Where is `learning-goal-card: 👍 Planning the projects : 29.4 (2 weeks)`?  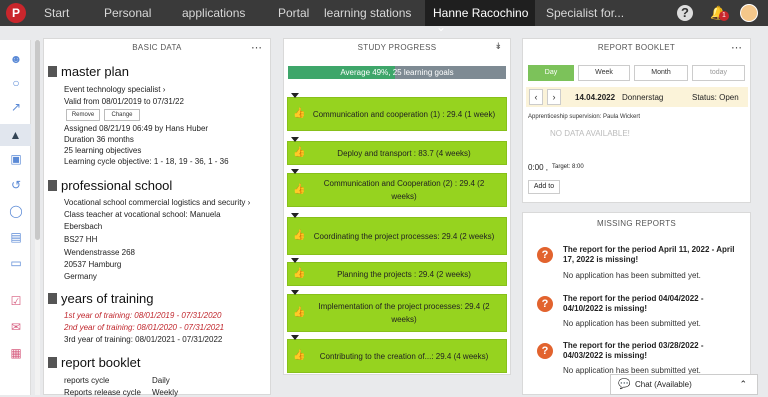 learning-goal-card: 👍 Planning the projects : 29.4 (2 weeks) is located at coordinates (397, 272).